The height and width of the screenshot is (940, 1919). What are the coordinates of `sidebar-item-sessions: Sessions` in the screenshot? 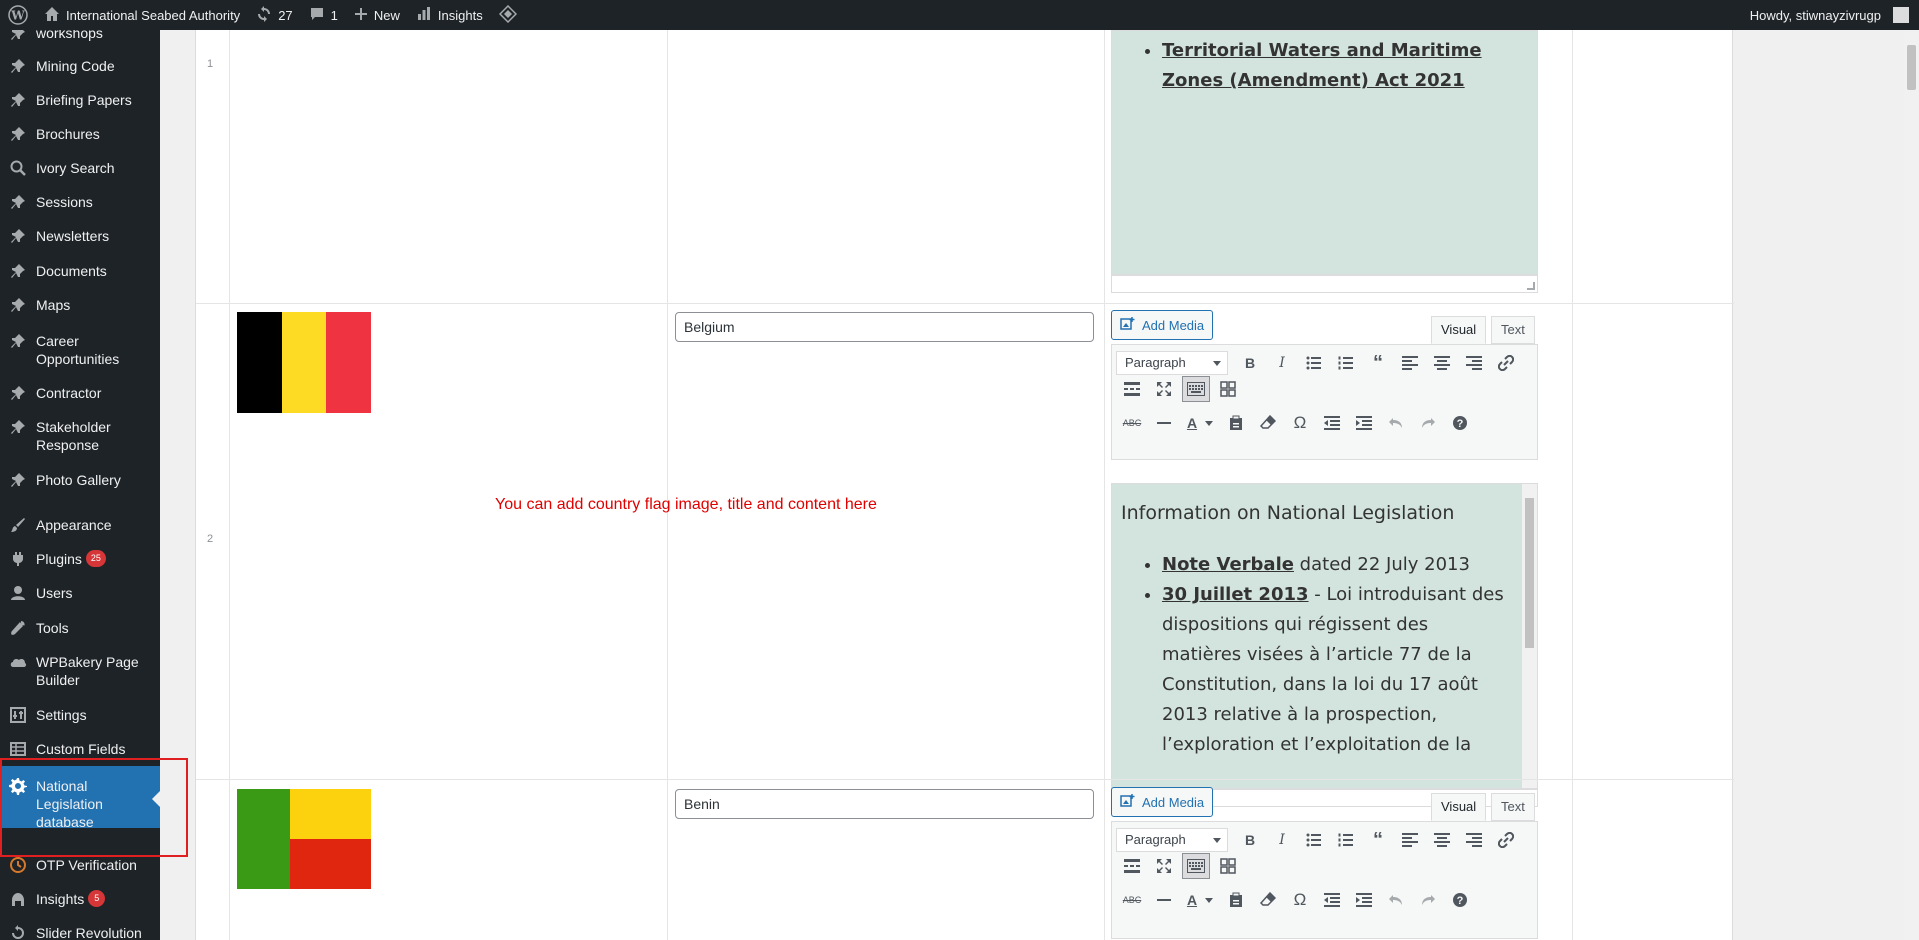 It's located at (80, 202).